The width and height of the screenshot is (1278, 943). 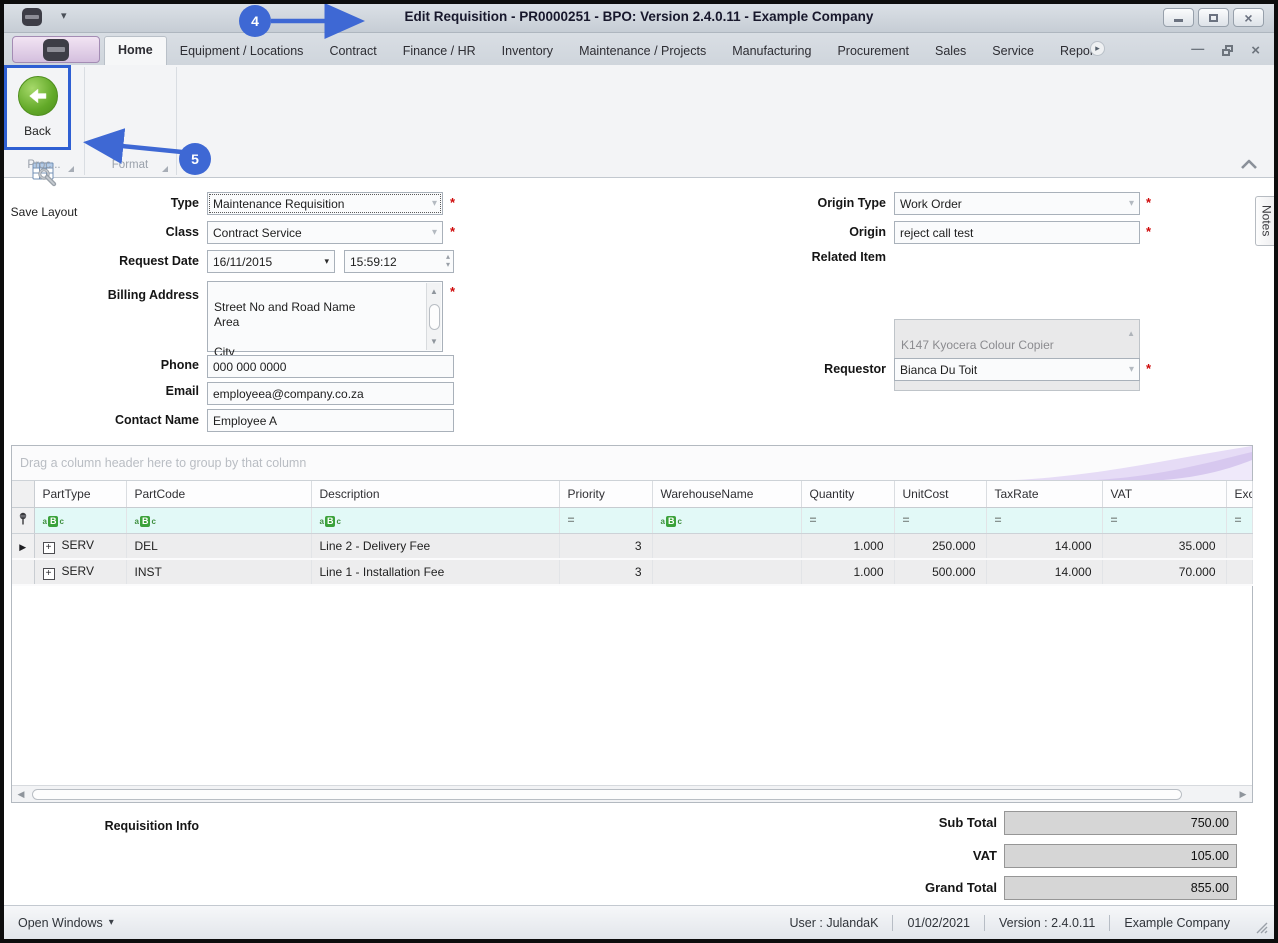 I want to click on billing-address-scrollbar: ▲ ▼, so click(x=433, y=316).